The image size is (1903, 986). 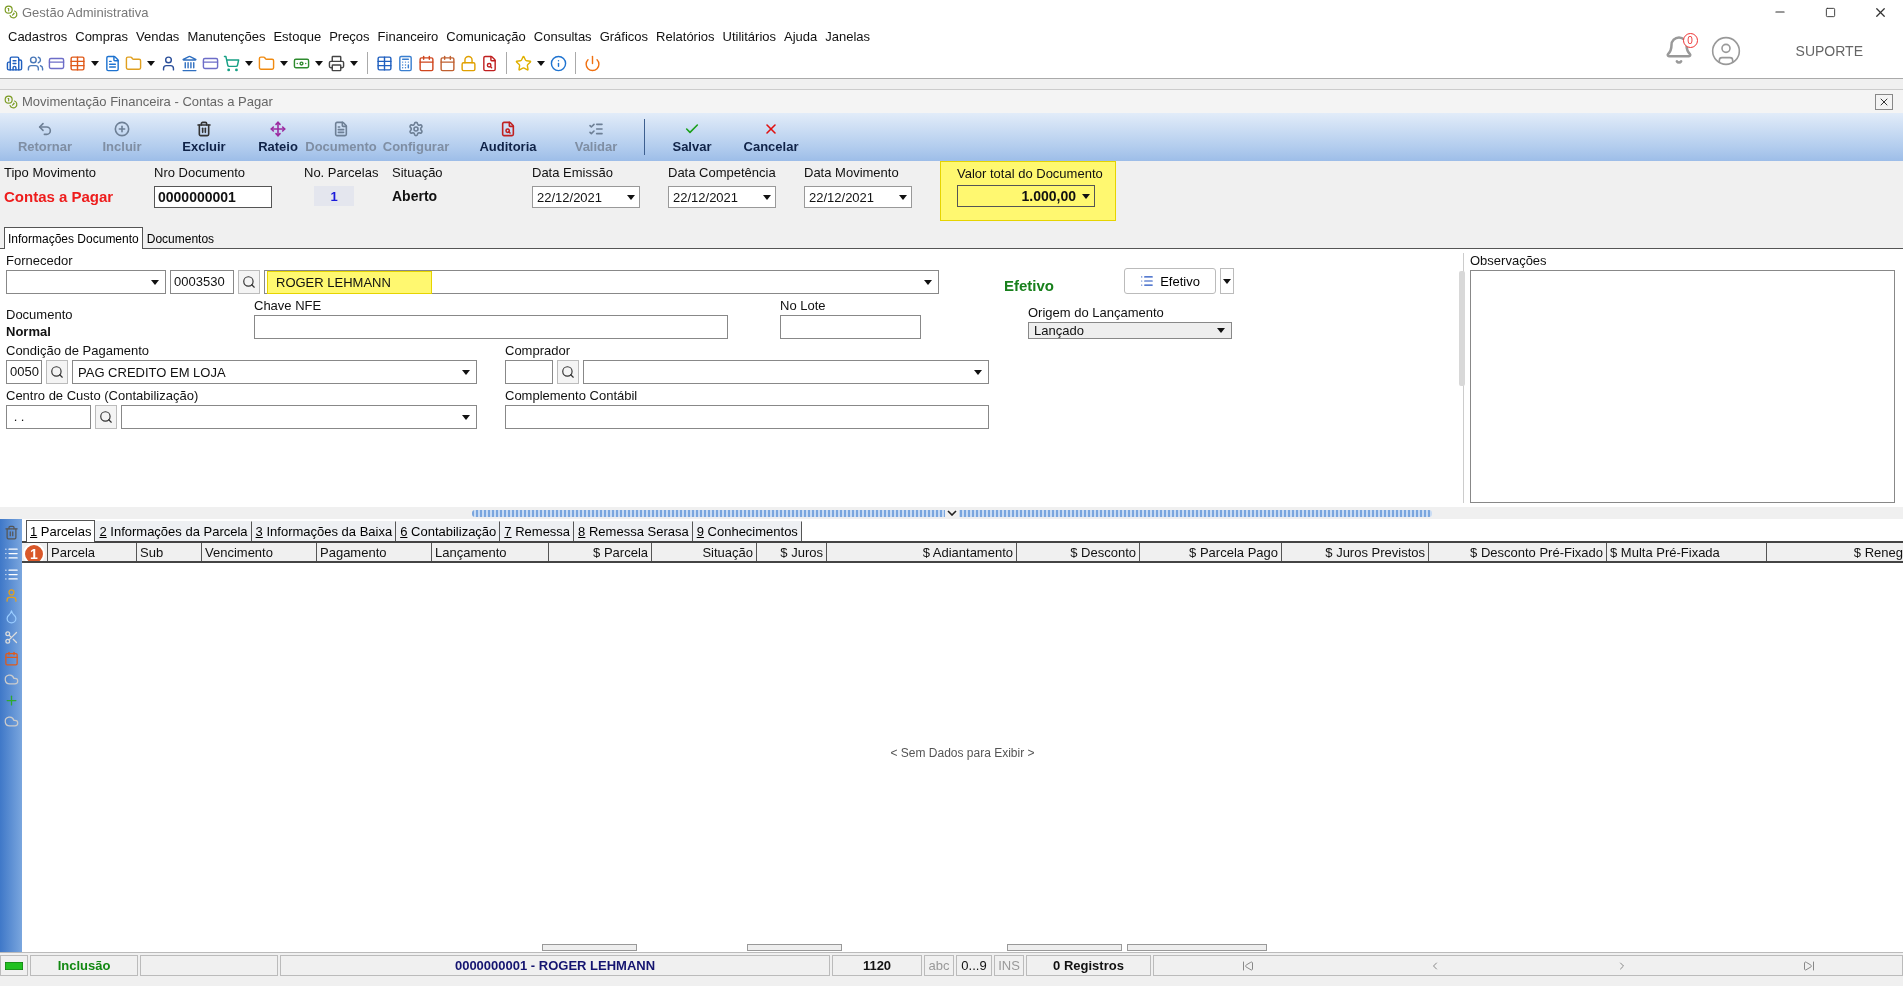 What do you see at coordinates (61, 531) in the screenshot?
I see `tab: 1 Parcelas` at bounding box center [61, 531].